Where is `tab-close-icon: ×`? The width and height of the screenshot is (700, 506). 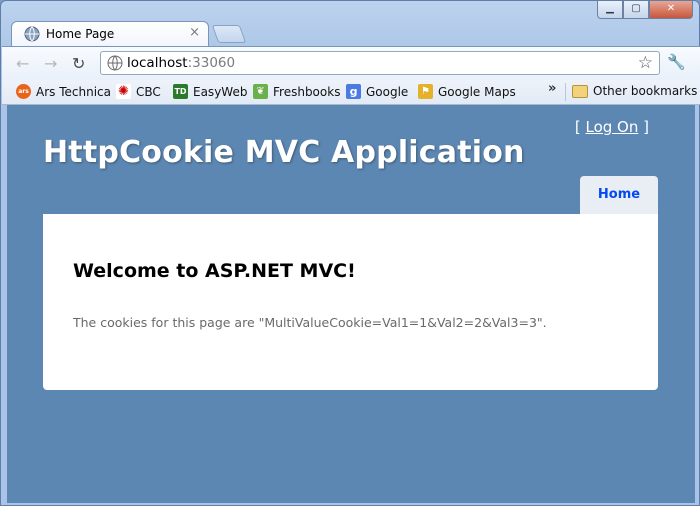
tab-close-icon: × is located at coordinates (194, 33).